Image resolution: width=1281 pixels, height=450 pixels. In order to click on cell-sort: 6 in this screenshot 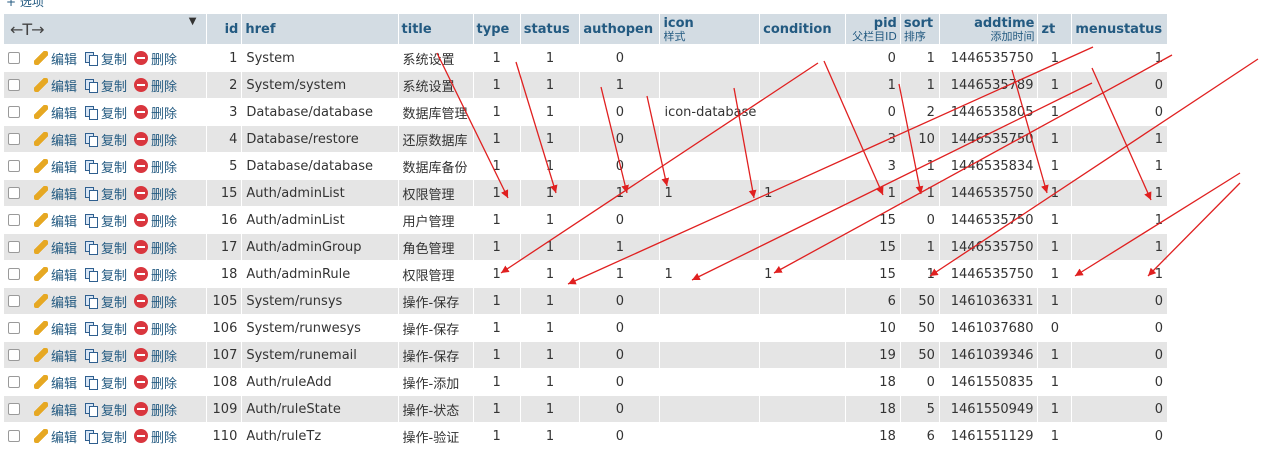, I will do `click(919, 436)`.